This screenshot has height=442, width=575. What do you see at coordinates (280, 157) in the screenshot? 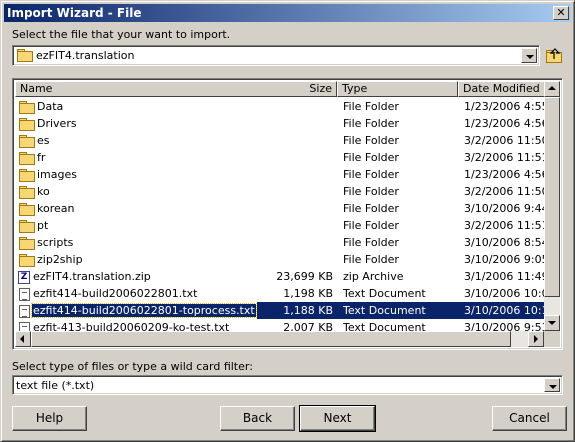
I see `file-row: fr File Folder 3/2/2006 11:51 A` at bounding box center [280, 157].